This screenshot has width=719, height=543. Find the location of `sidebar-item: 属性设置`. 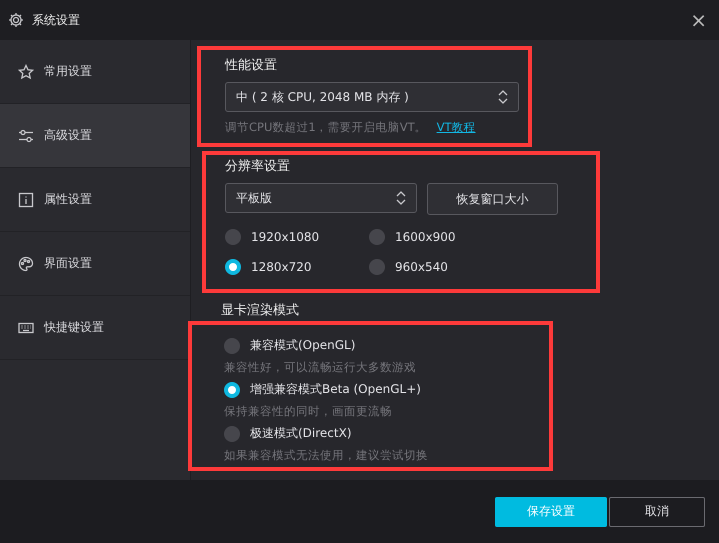

sidebar-item: 属性设置 is located at coordinates (95, 200).